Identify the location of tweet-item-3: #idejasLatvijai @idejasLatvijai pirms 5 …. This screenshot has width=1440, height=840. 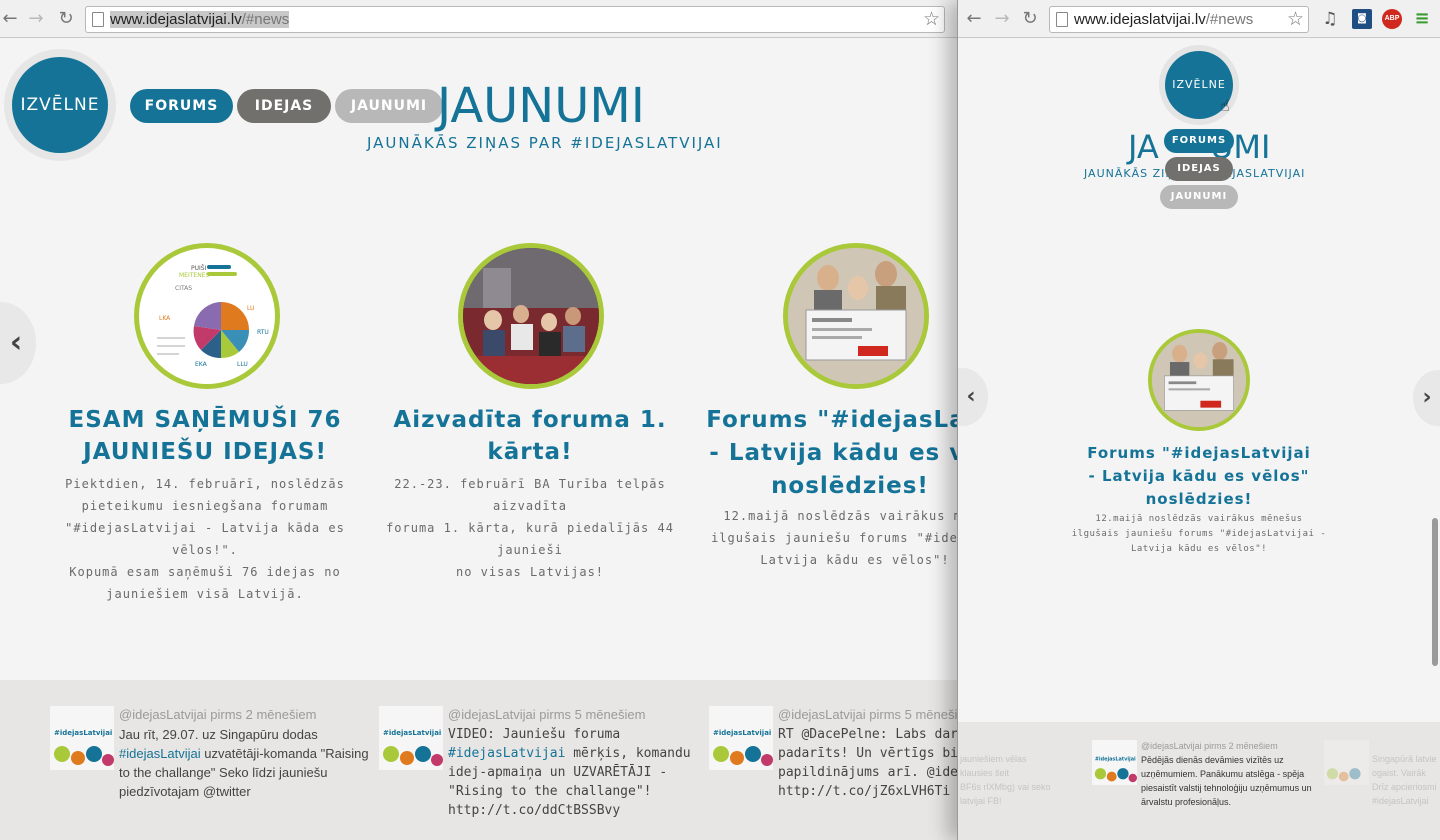
(834, 766).